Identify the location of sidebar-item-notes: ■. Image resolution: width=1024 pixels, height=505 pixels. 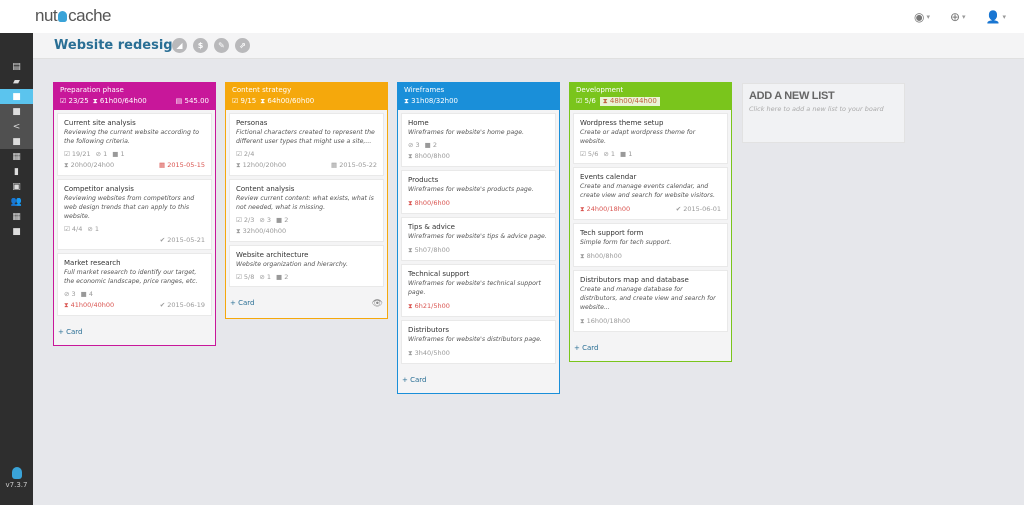
(16, 231).